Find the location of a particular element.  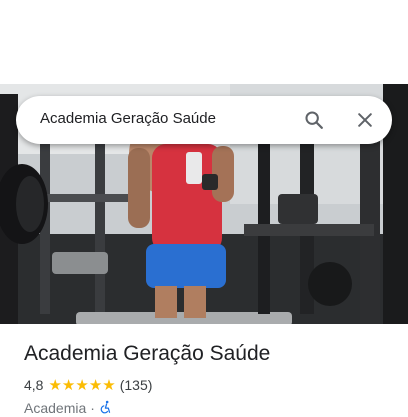

accessibility-icon is located at coordinates (106, 408).